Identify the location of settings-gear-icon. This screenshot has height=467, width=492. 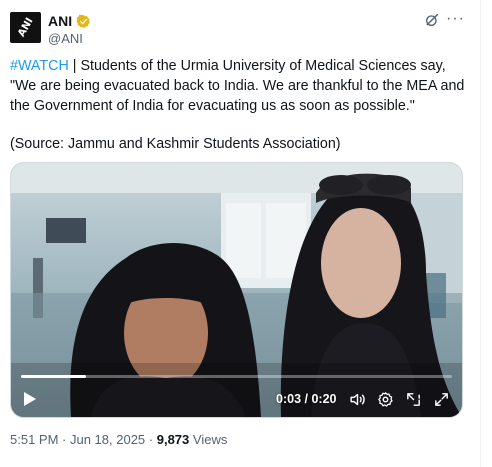
(385, 399).